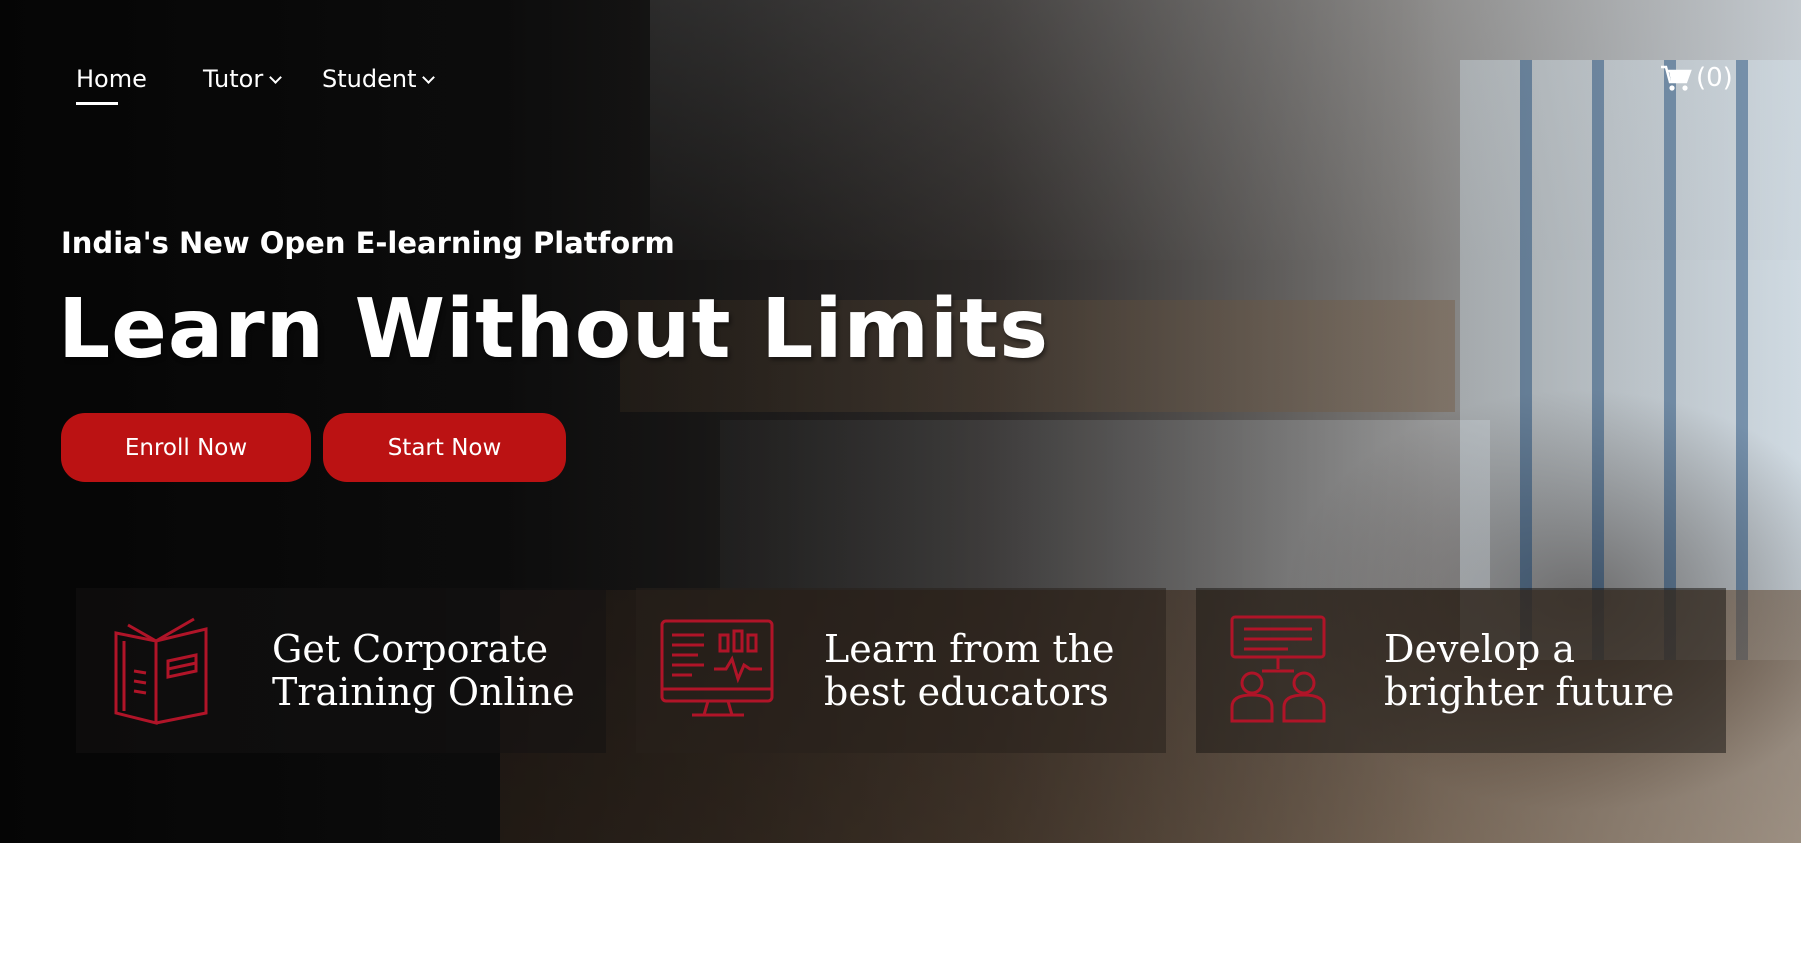 The image size is (1806, 957). Describe the element at coordinates (186, 447) in the screenshot. I see `enroll-now-button: Enroll Now` at that location.